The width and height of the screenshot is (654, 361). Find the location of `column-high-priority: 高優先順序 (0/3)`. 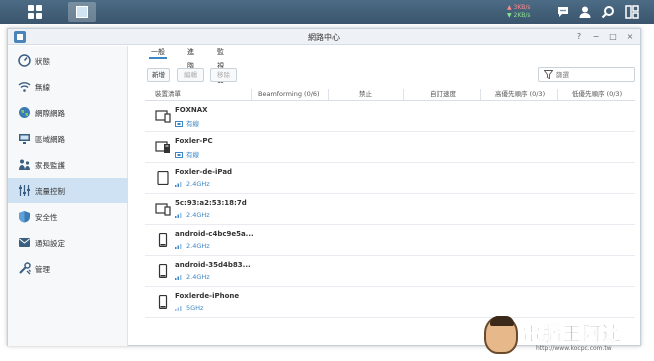

column-high-priority: 高優先順序 (0/3) is located at coordinates (520, 94).